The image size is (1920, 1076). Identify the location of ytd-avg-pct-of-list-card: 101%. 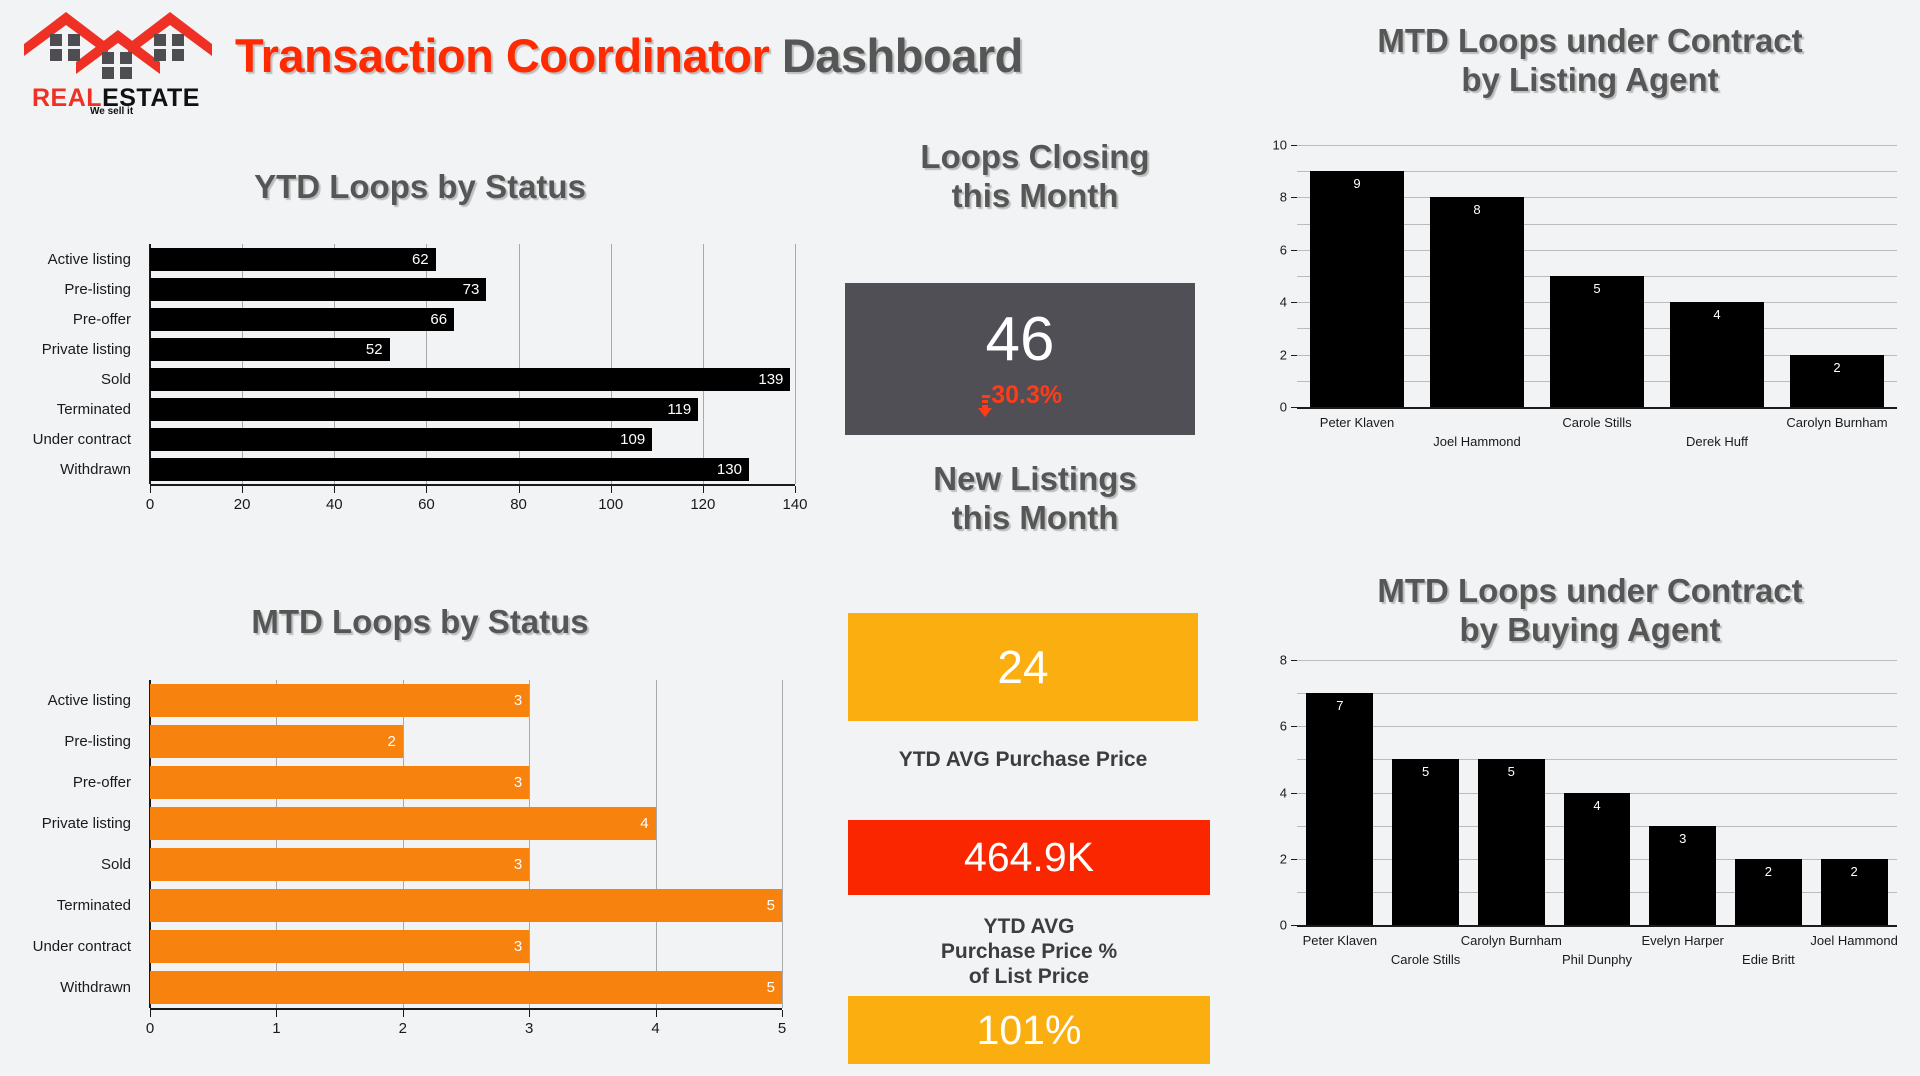
(1029, 1030).